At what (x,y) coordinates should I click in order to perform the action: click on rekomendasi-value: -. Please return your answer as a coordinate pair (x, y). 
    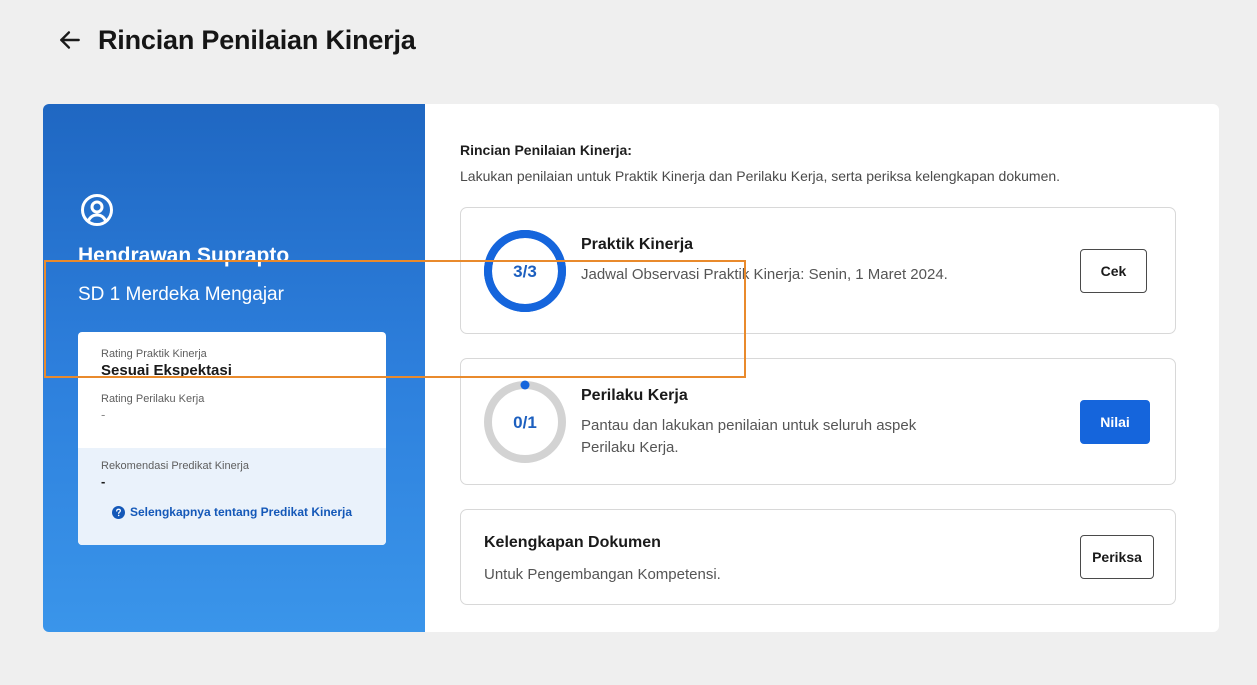
    Looking at the image, I should click on (103, 481).